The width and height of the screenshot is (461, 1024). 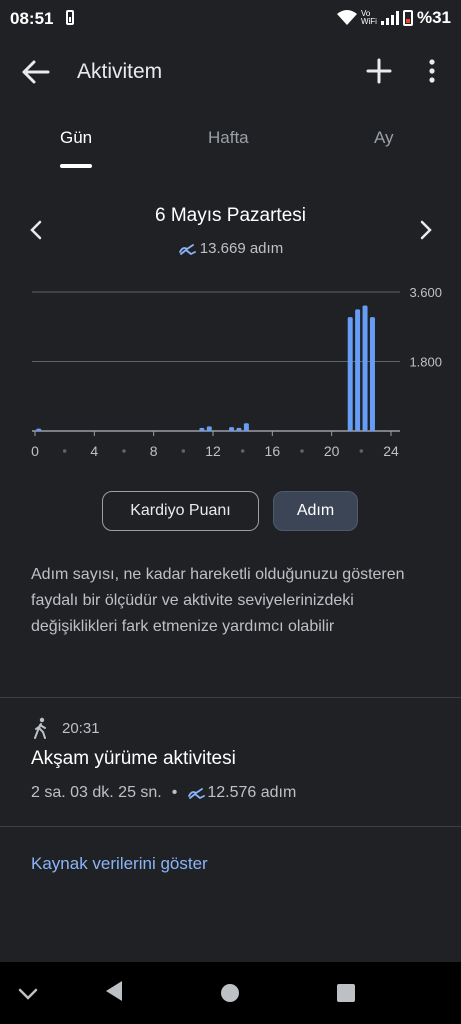 What do you see at coordinates (391, 451) in the screenshot?
I see `x-tick-label: 24` at bounding box center [391, 451].